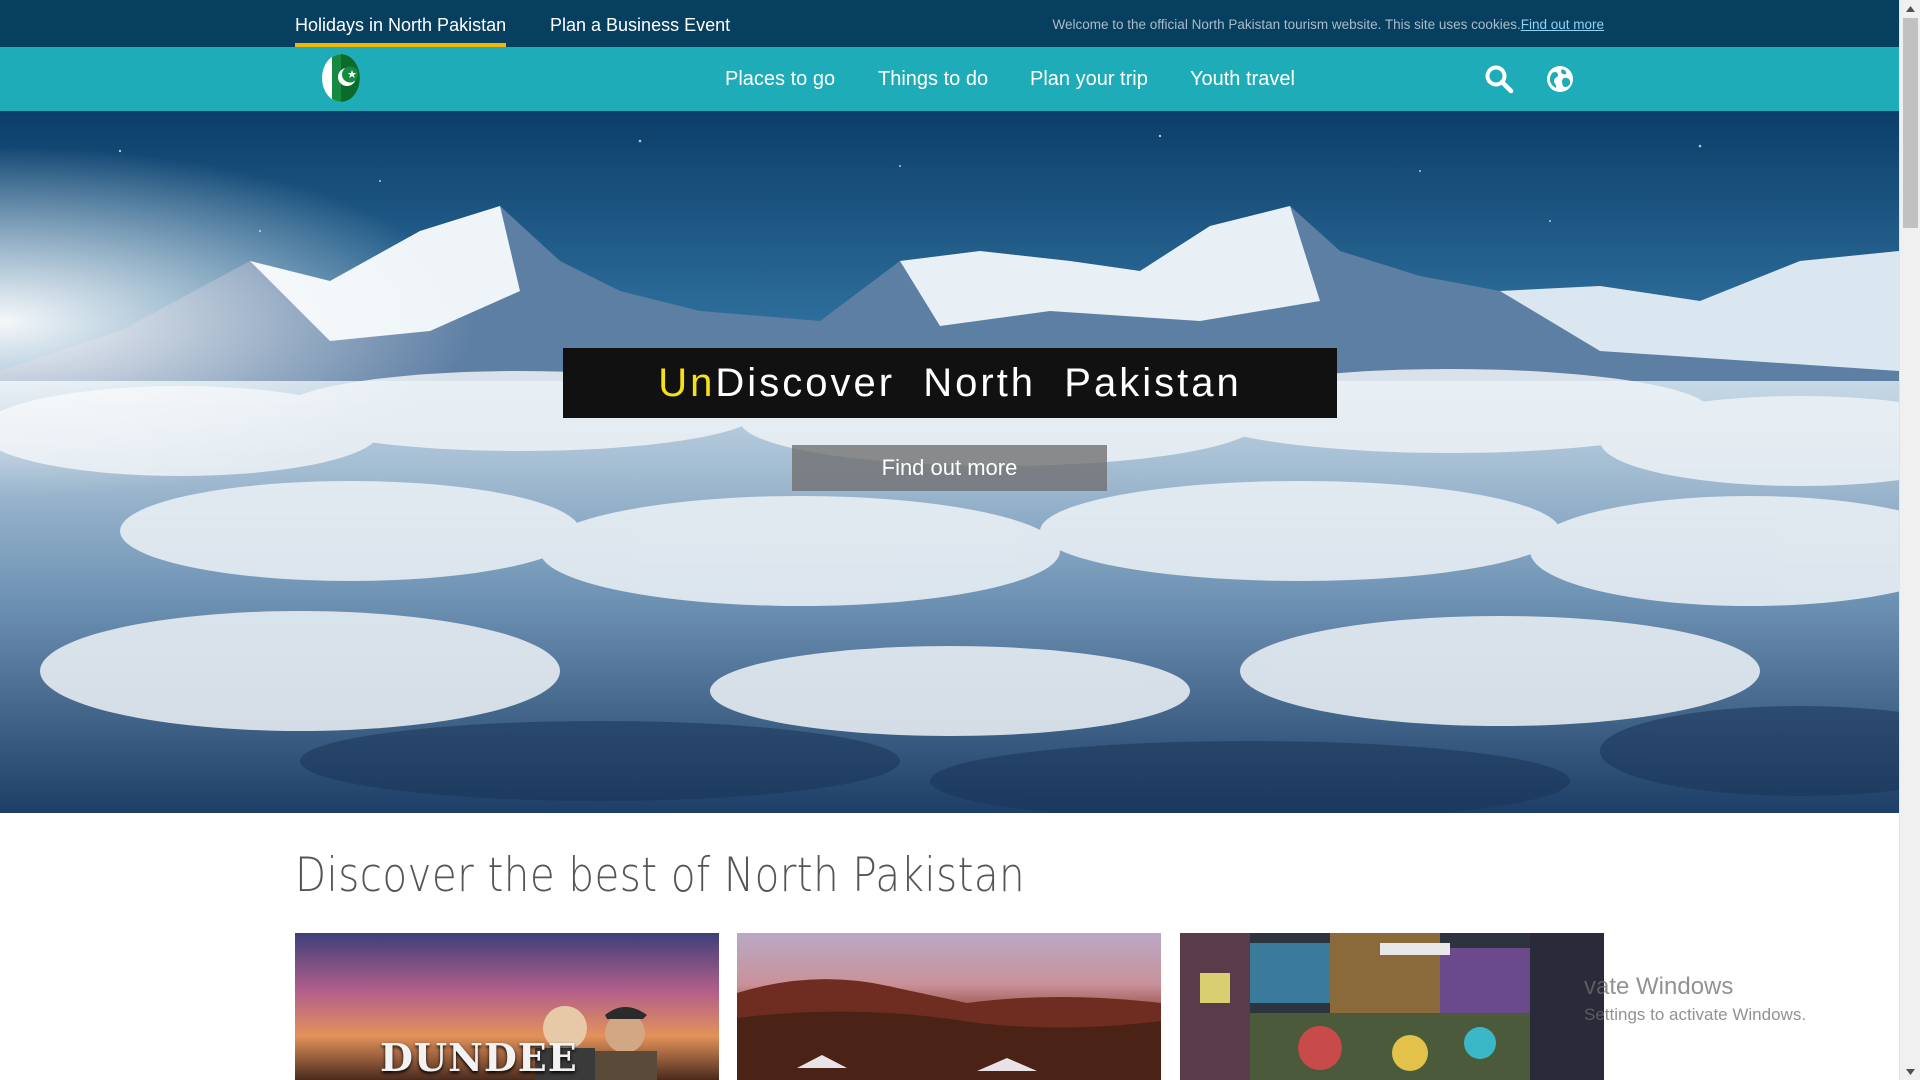 The height and width of the screenshot is (1080, 1920). I want to click on scroll-up-arrow-icon, so click(1910, 8).